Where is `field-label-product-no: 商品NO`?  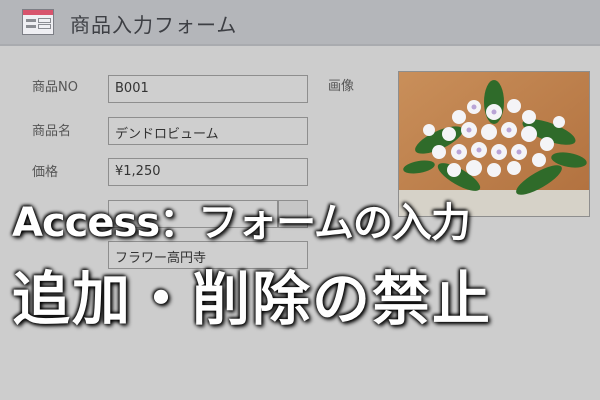 field-label-product-no: 商品NO is located at coordinates (55, 87).